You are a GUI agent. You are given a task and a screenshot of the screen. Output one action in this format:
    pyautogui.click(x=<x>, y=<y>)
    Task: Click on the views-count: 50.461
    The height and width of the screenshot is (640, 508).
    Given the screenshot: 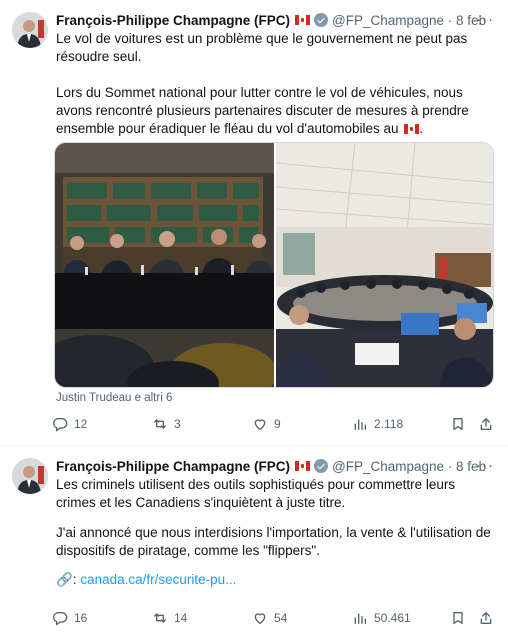 What is the action you would take?
    pyautogui.click(x=392, y=618)
    